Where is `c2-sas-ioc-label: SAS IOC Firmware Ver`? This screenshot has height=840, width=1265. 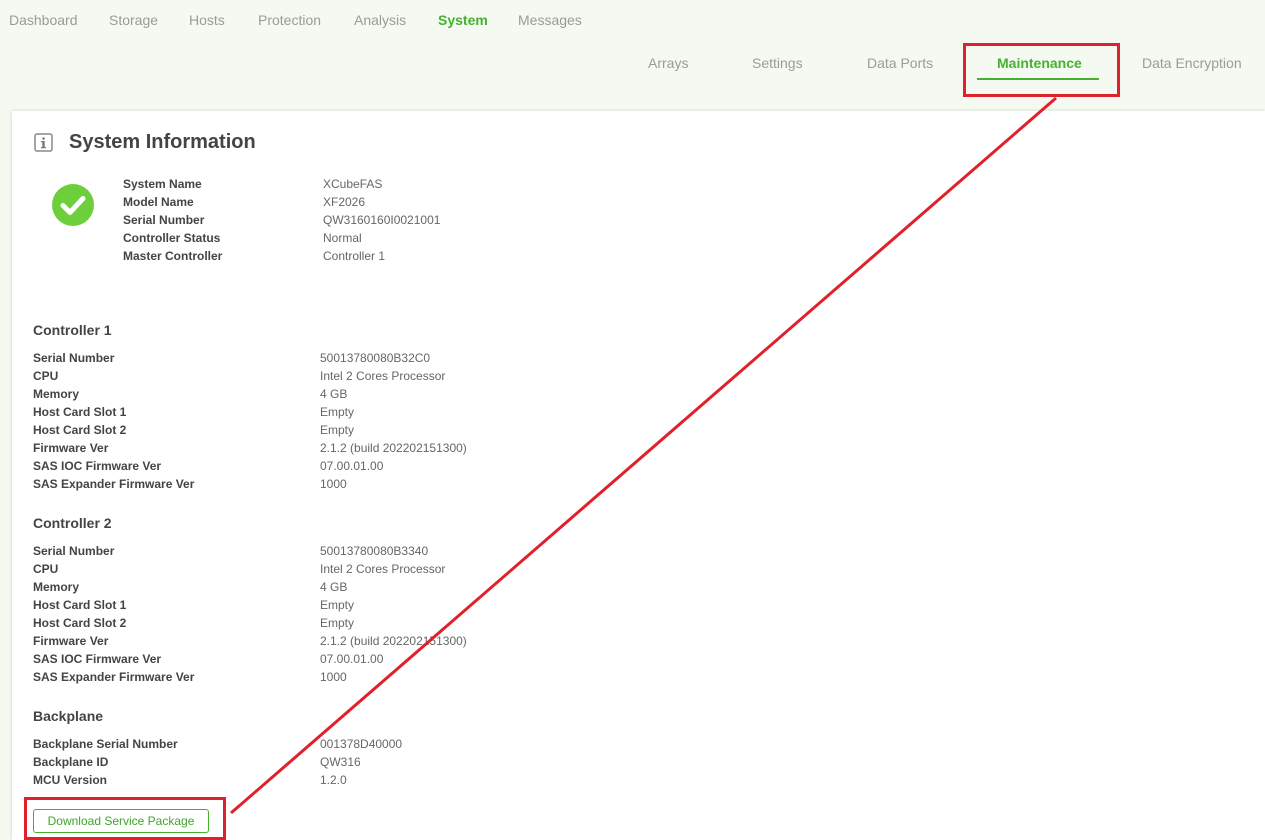
c2-sas-ioc-label: SAS IOC Firmware Ver is located at coordinates (97, 659).